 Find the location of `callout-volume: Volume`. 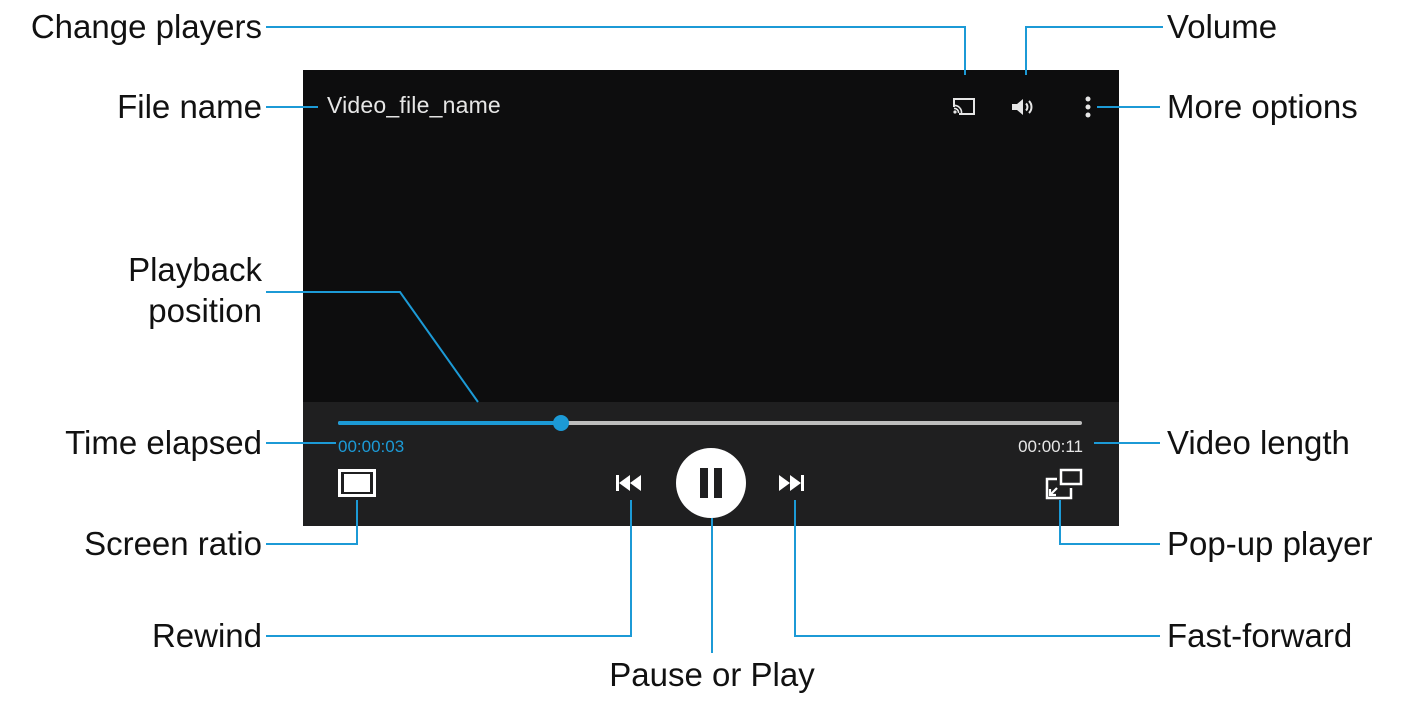

callout-volume: Volume is located at coordinates (1222, 26).